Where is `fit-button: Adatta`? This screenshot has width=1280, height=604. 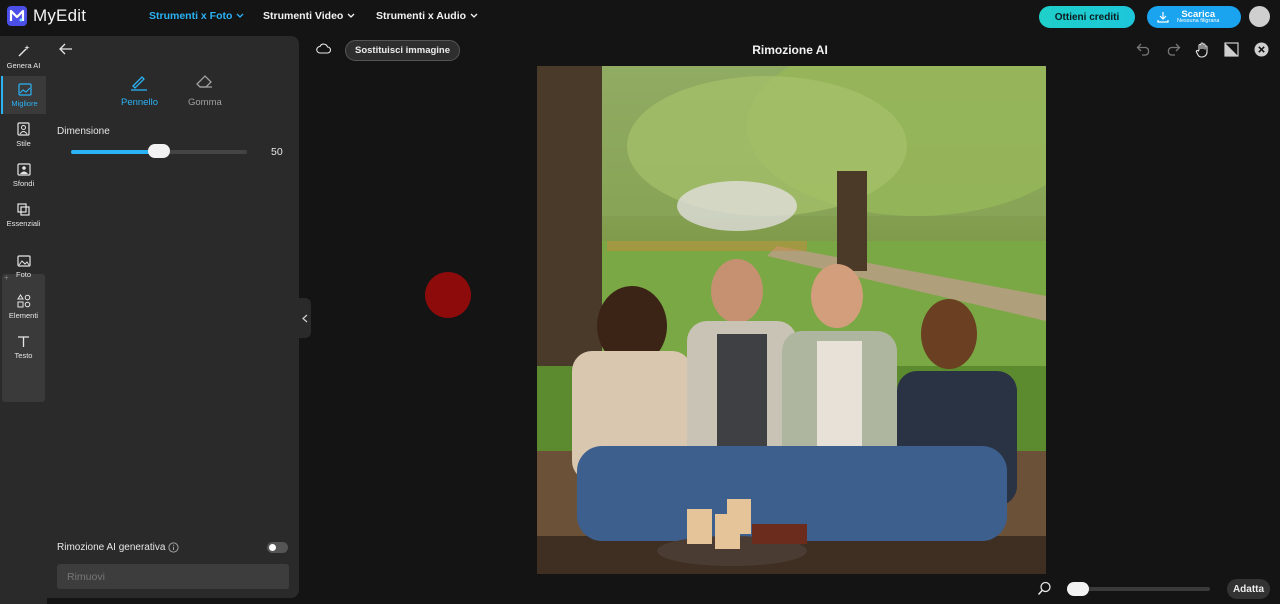
fit-button: Adatta is located at coordinates (1248, 589).